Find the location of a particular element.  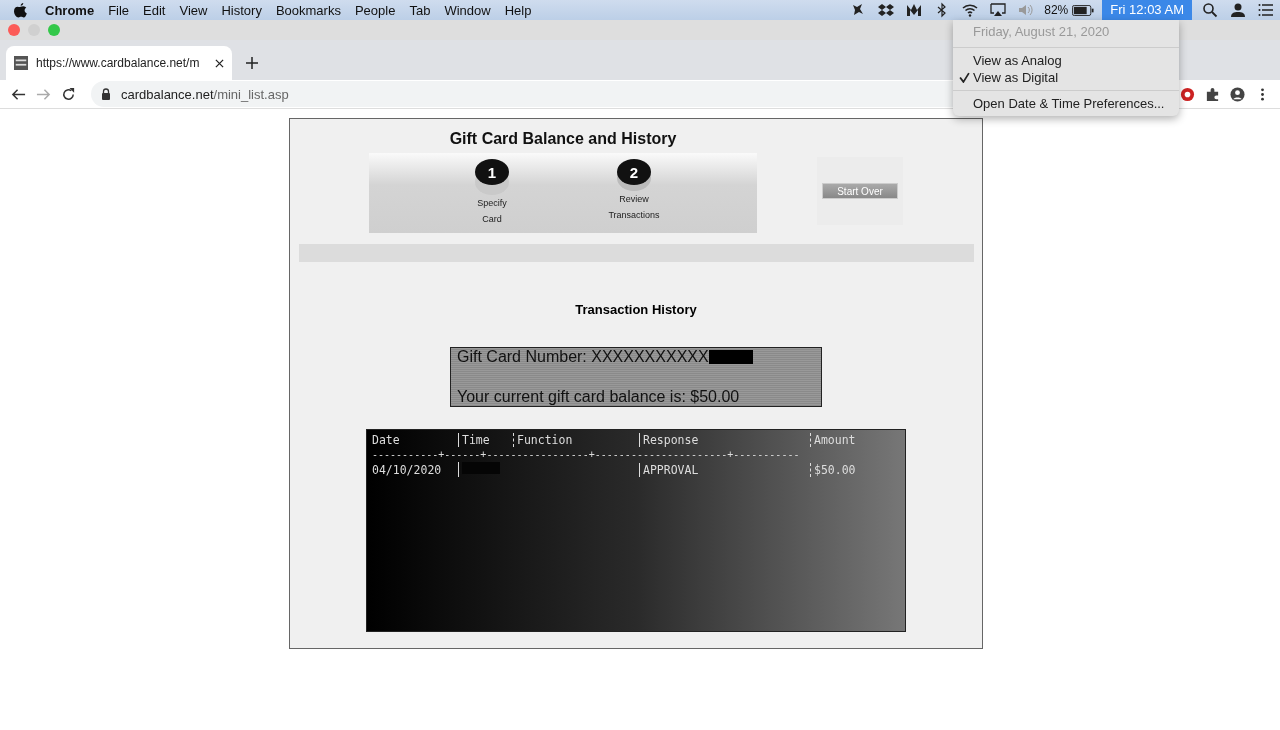

menu-item: Edit is located at coordinates (154, 10).